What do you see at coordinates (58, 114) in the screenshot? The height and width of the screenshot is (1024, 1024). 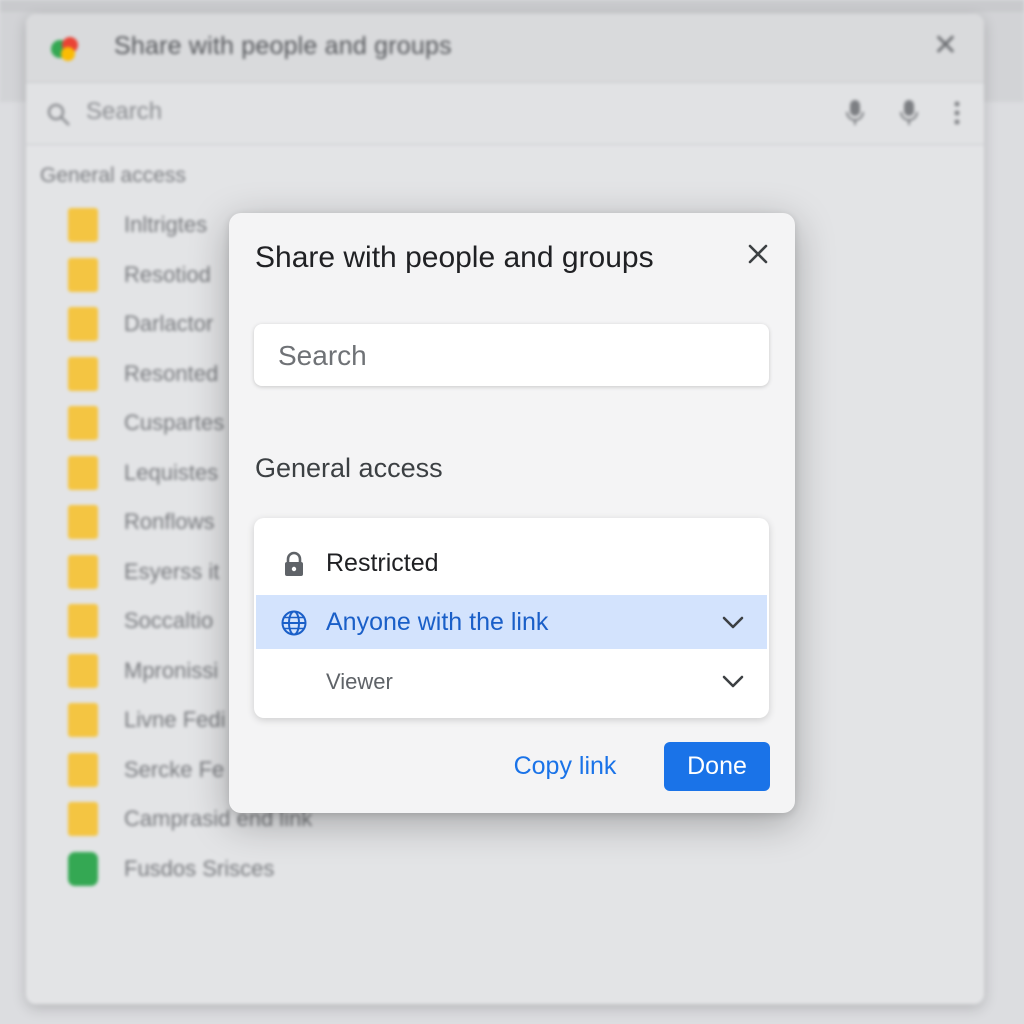 I see `search-icon` at bounding box center [58, 114].